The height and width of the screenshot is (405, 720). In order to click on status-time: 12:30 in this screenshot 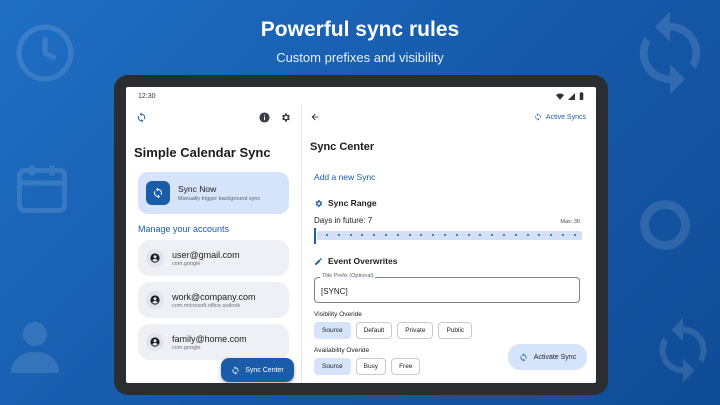, I will do `click(147, 96)`.